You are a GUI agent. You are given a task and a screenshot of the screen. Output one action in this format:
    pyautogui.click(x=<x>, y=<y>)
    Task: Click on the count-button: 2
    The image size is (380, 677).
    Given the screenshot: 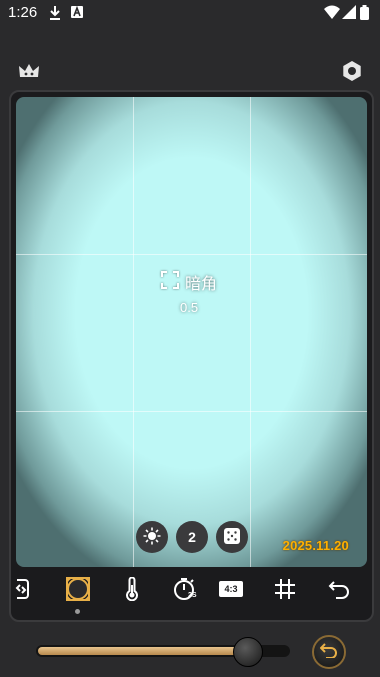 What is the action you would take?
    pyautogui.click(x=192, y=537)
    